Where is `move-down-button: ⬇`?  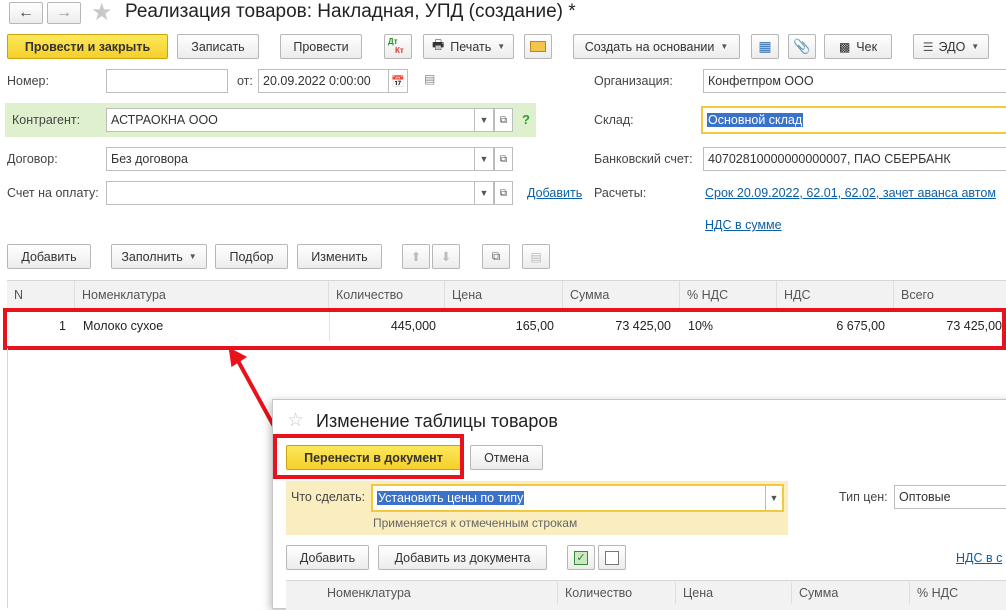
move-down-button: ⬇ is located at coordinates (446, 256).